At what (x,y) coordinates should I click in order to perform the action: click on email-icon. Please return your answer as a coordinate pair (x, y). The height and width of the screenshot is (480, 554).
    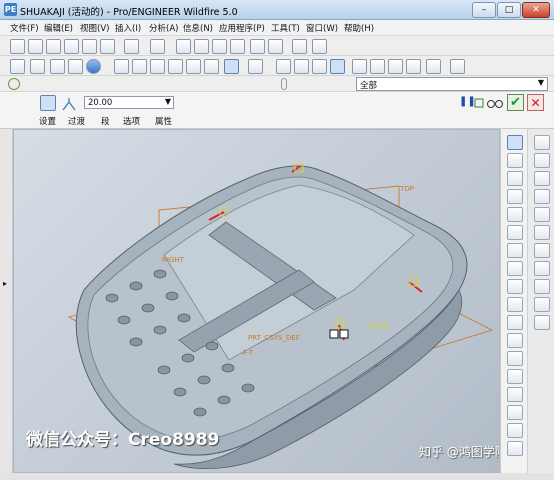
    Looking at the image, I should click on (89, 46).